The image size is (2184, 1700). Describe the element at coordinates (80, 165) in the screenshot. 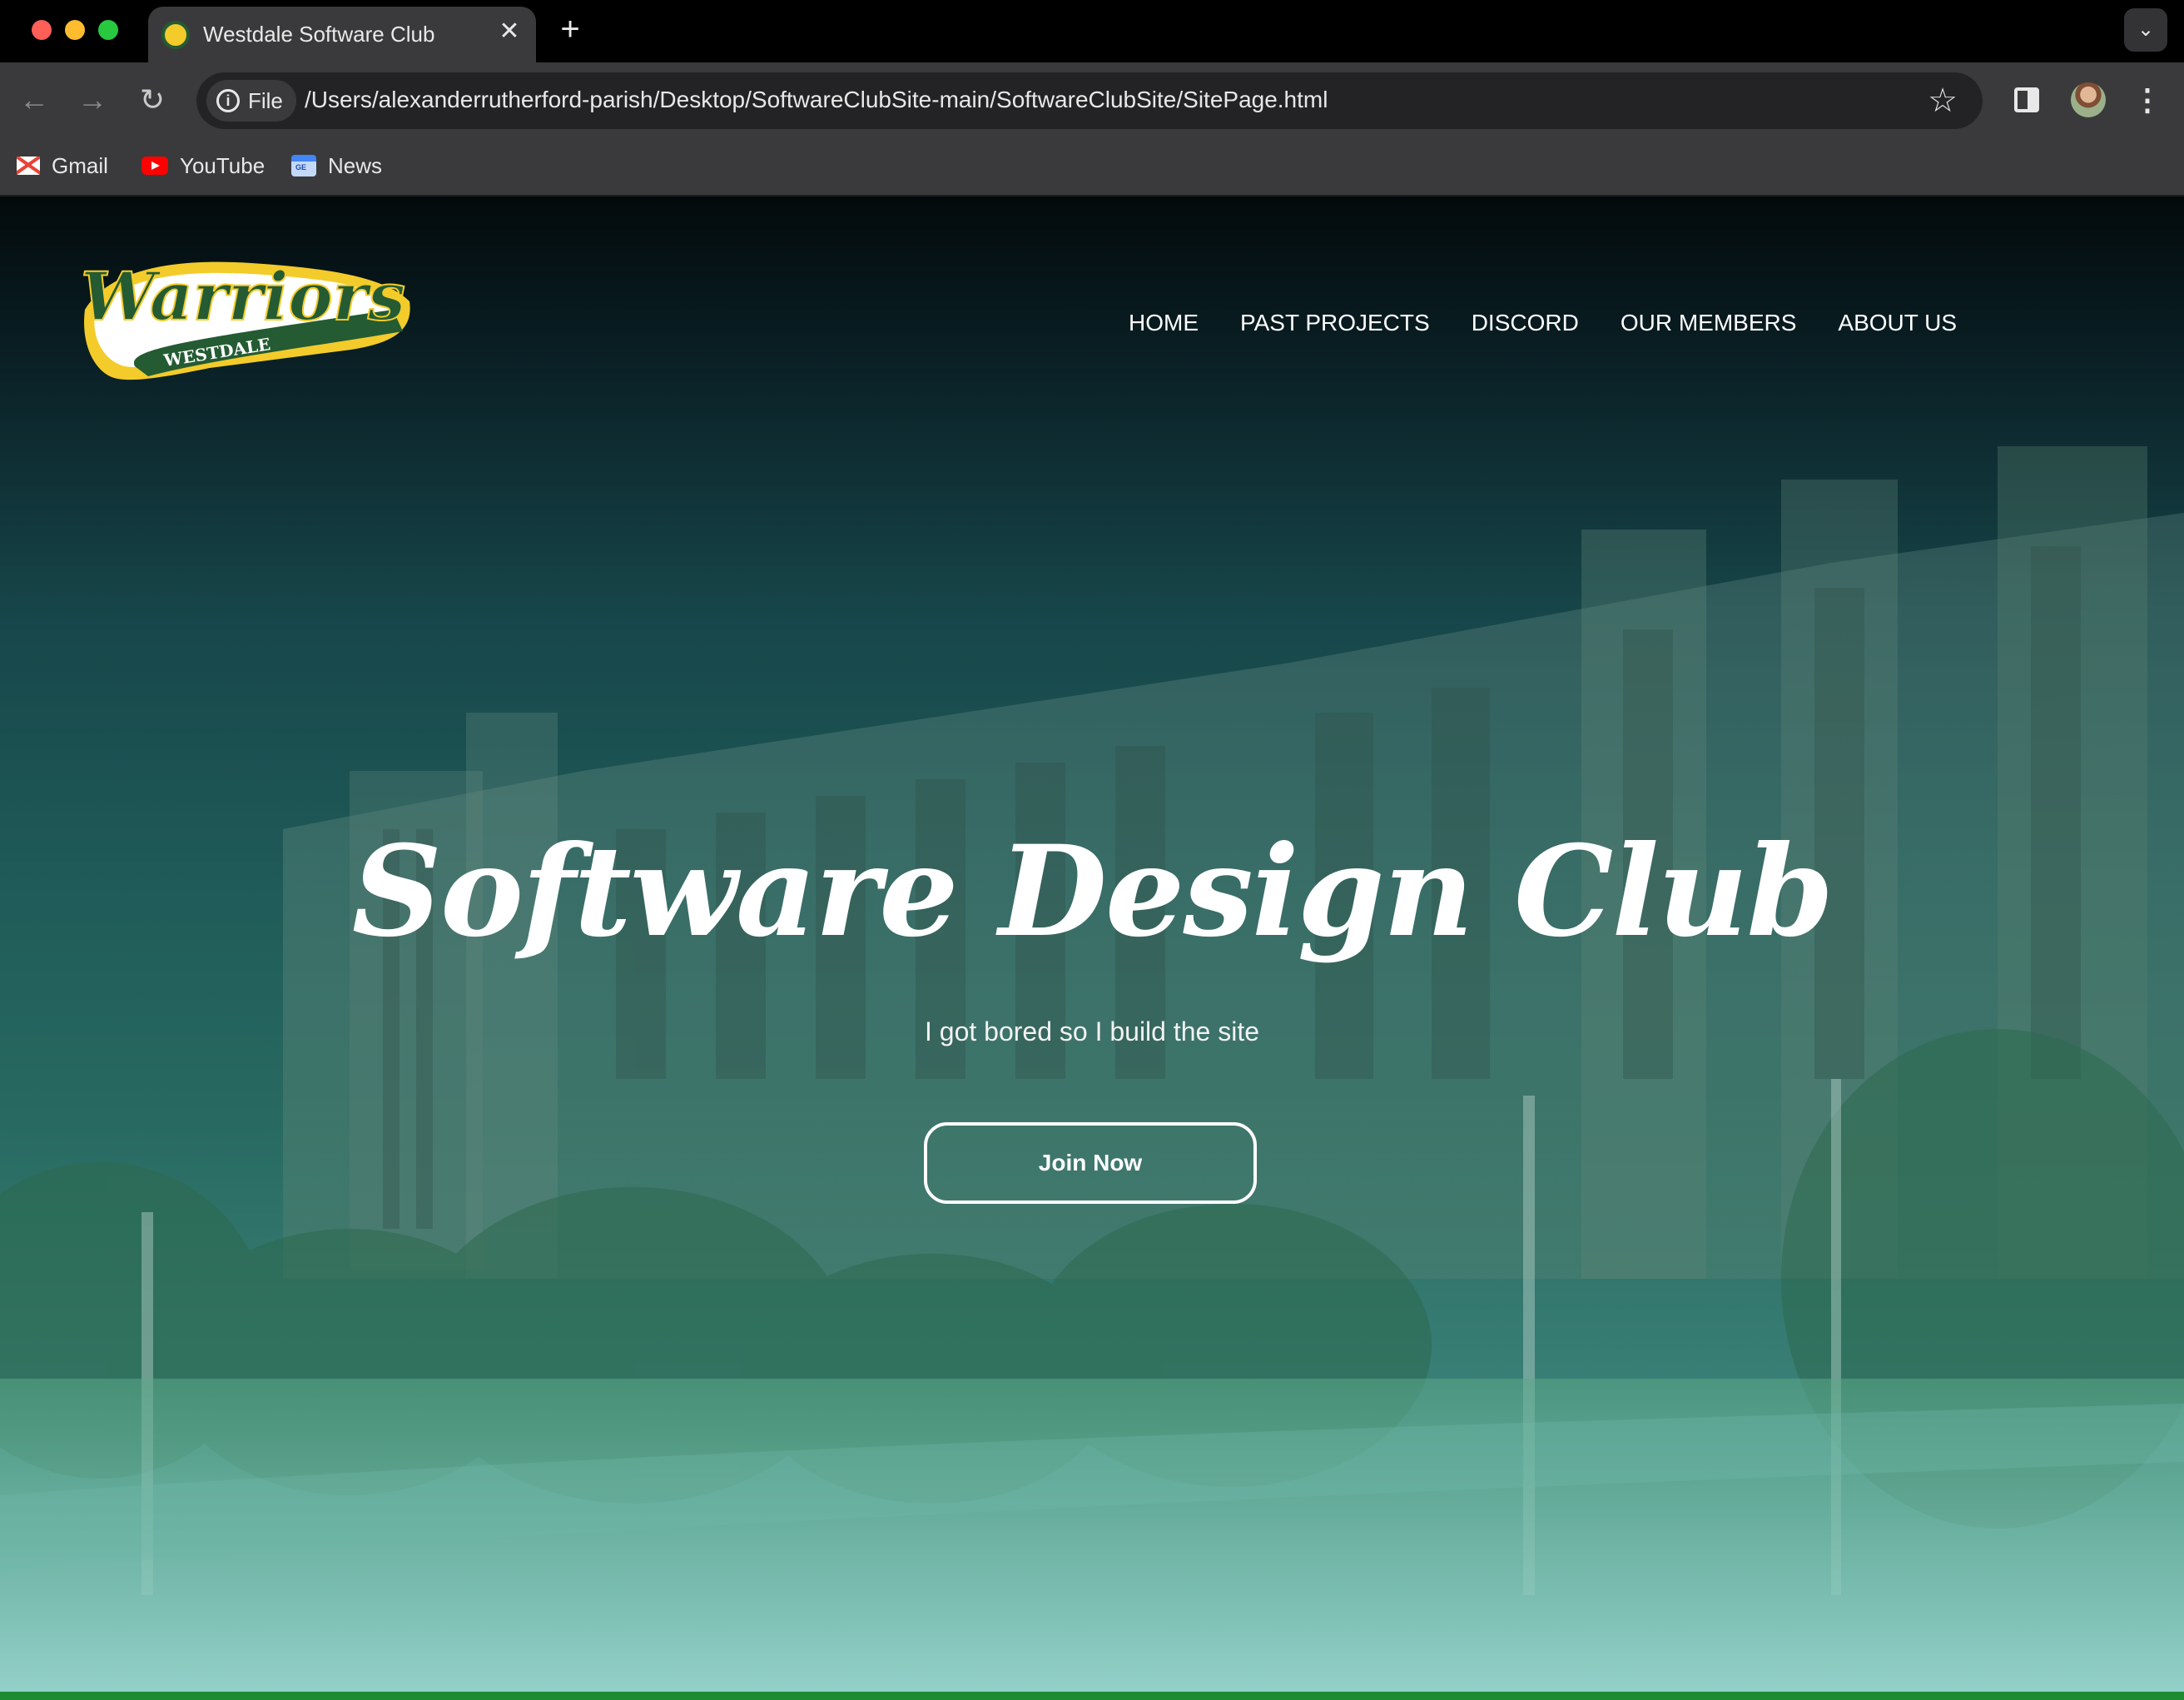

I see `bookmark-label: Gmail` at that location.